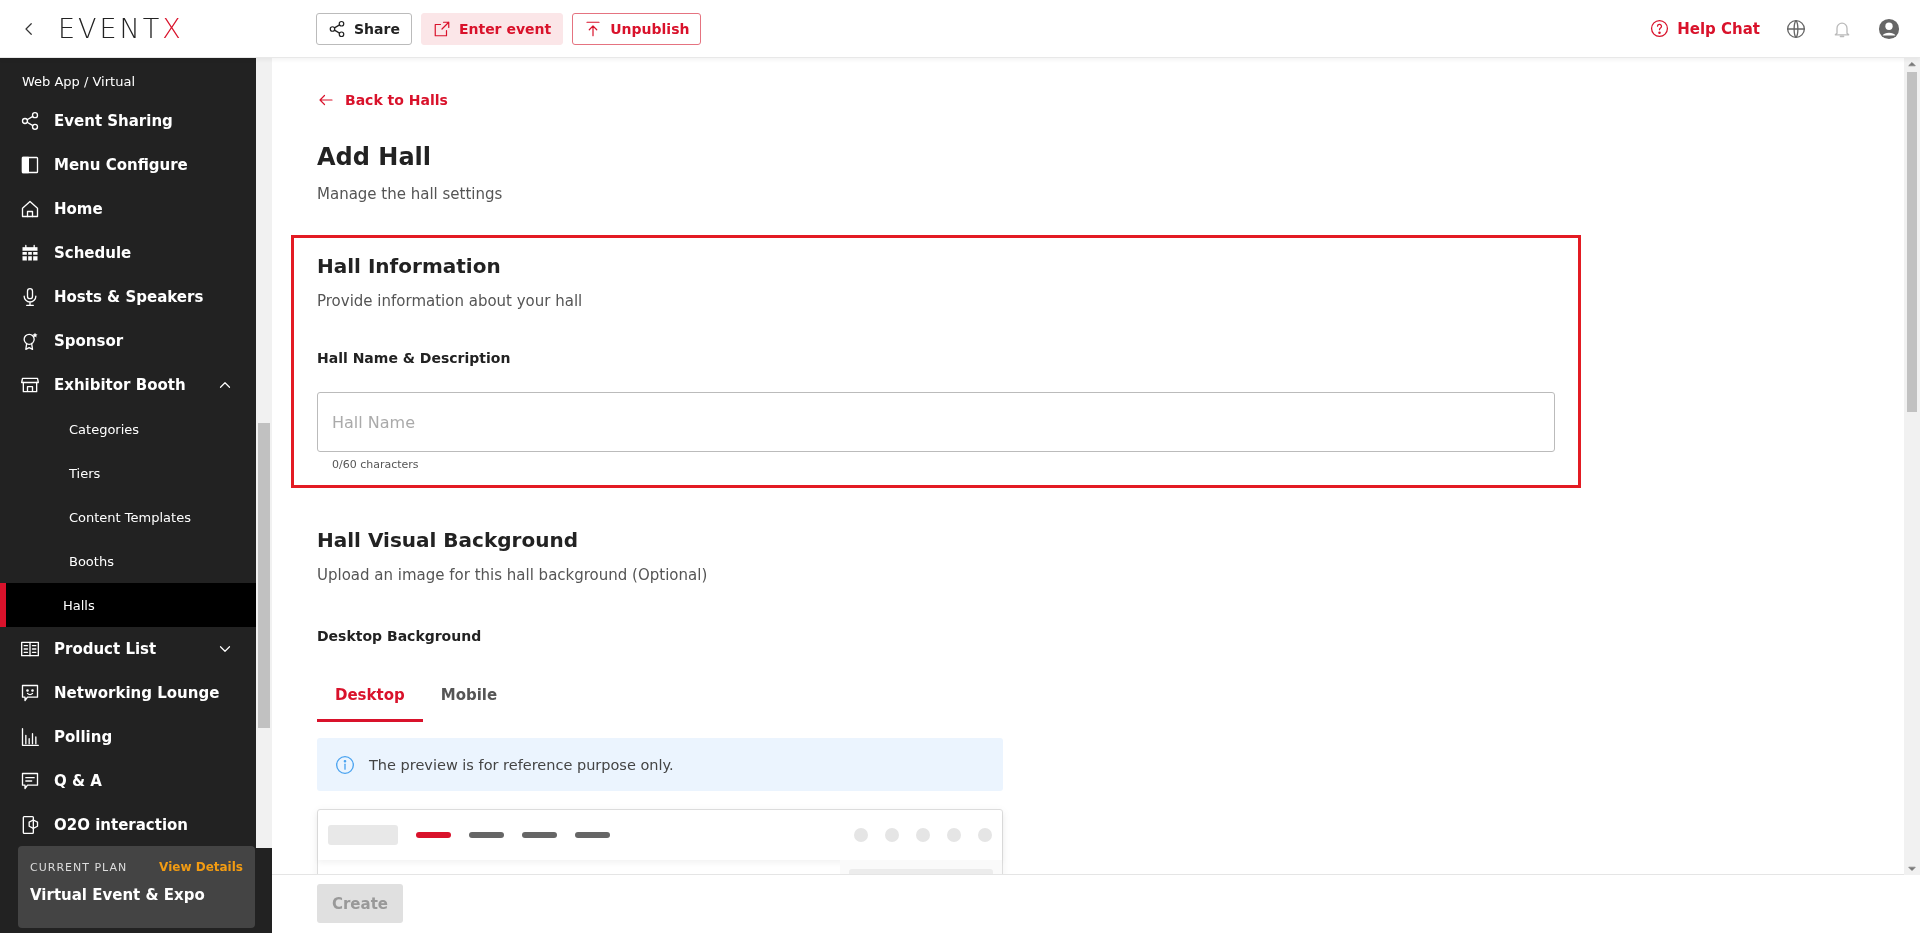 The height and width of the screenshot is (933, 1920). Describe the element at coordinates (128, 297) in the screenshot. I see `sidebar-item: Hosts & Speakers` at that location.